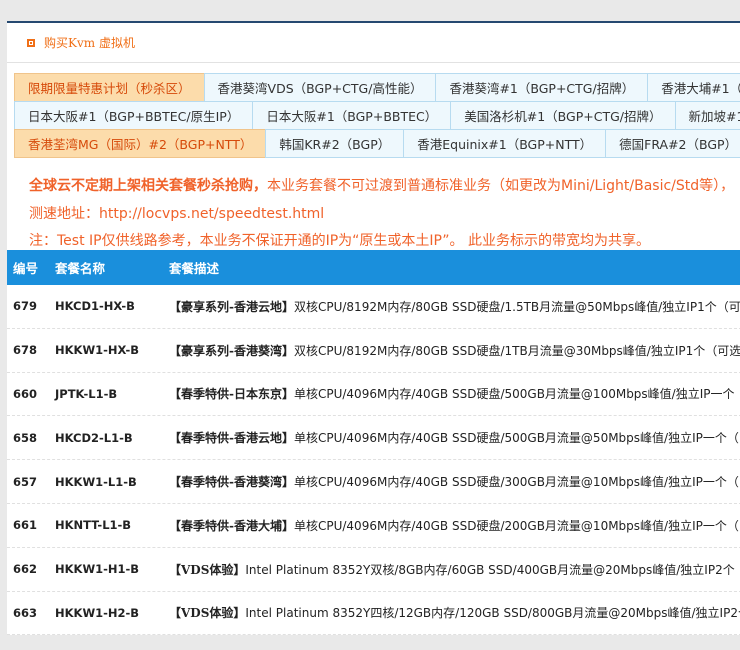  What do you see at coordinates (25, 525) in the screenshot?
I see `plan-id: 661` at bounding box center [25, 525].